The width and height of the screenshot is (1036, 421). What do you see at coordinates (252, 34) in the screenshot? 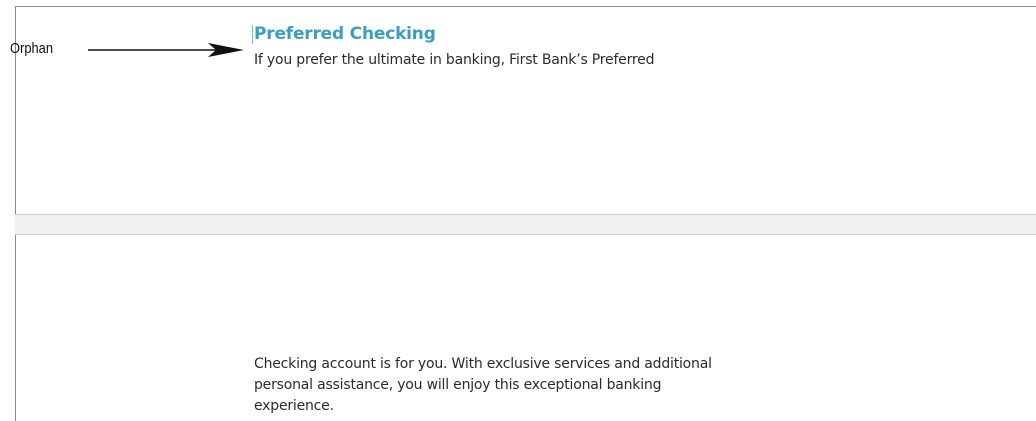
I see `text-cursor` at bounding box center [252, 34].